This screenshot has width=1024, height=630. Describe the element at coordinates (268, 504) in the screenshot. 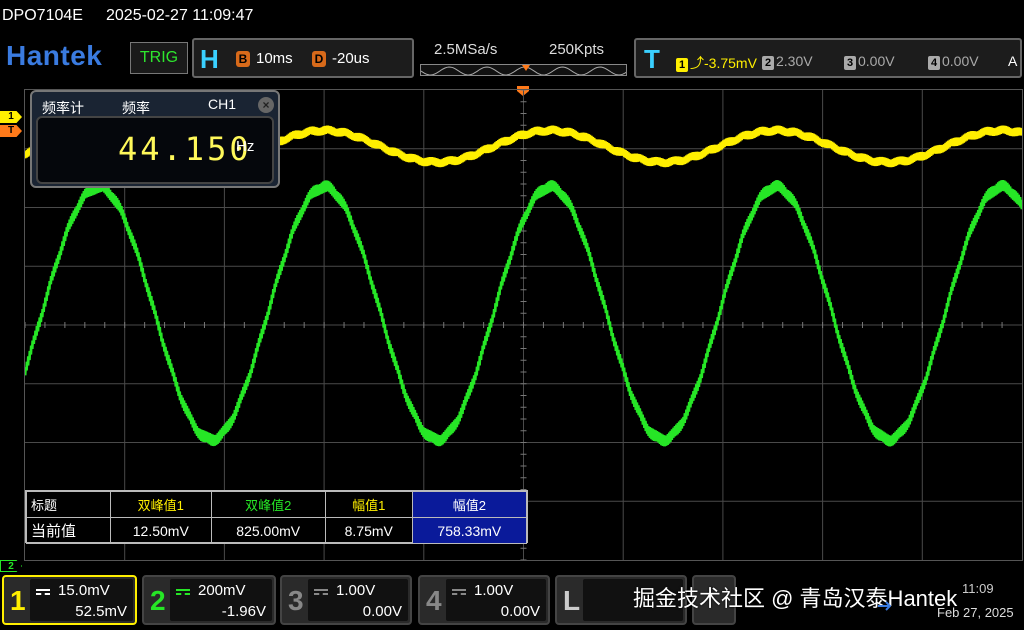

I see `meas-name-2: 双峰值2` at that location.